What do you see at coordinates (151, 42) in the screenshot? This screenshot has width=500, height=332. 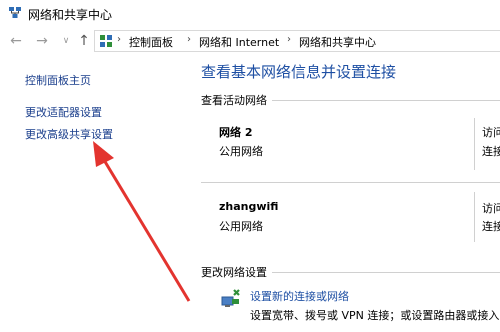 I see `breadcrumb-control-panel: 控制面板` at bounding box center [151, 42].